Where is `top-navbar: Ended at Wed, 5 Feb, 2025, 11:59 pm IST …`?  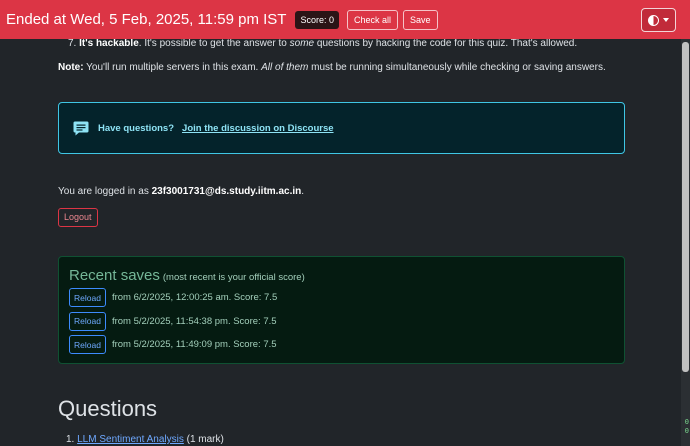
top-navbar: Ended at Wed, 5 Feb, 2025, 11:59 pm IST … is located at coordinates (345, 19).